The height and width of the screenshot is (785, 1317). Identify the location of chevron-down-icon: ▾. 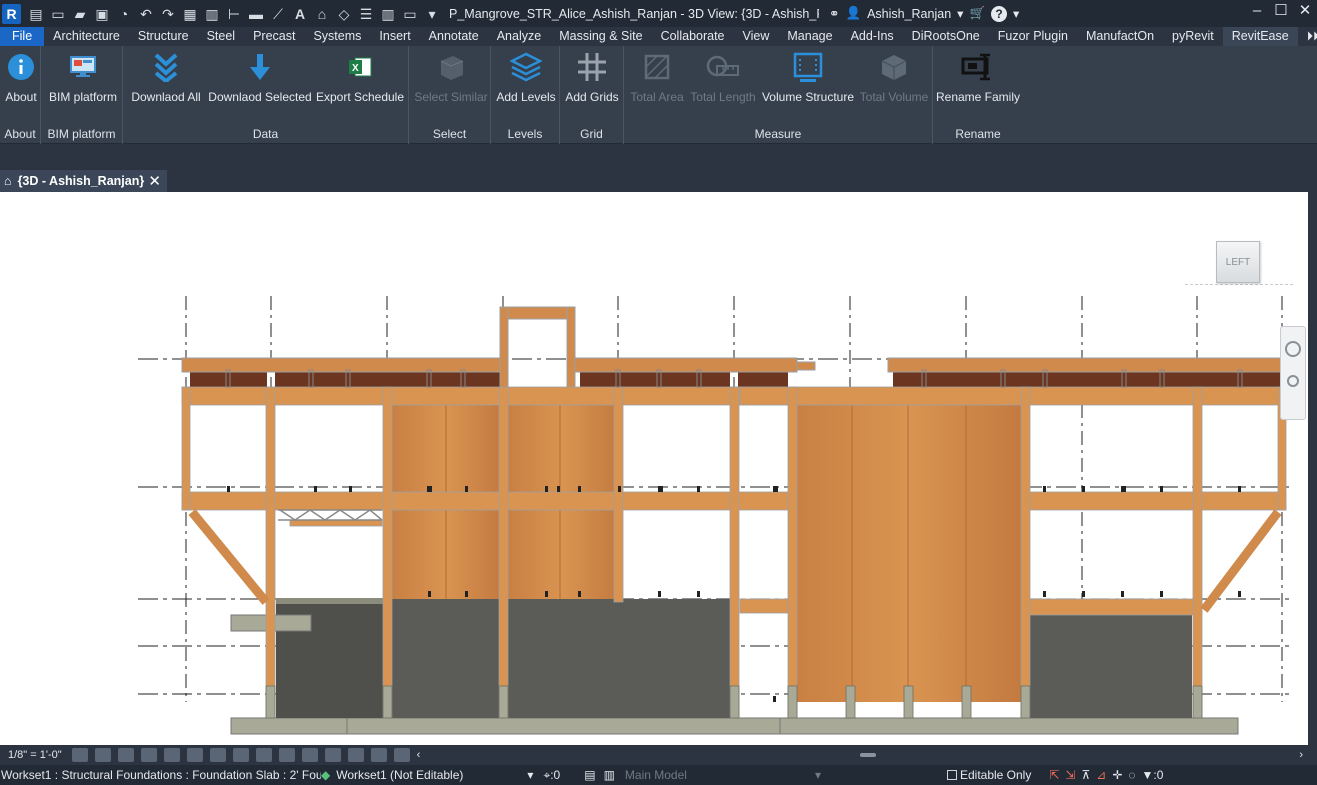
(960, 13).